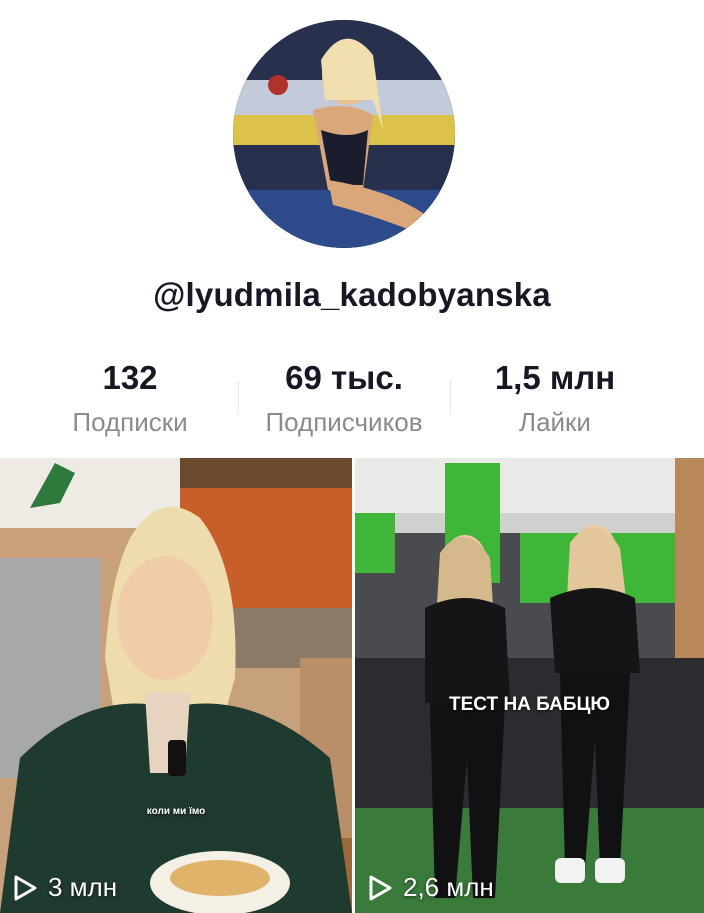 The width and height of the screenshot is (704, 913). I want to click on stat-likes-value: 1,5 млн, so click(555, 377).